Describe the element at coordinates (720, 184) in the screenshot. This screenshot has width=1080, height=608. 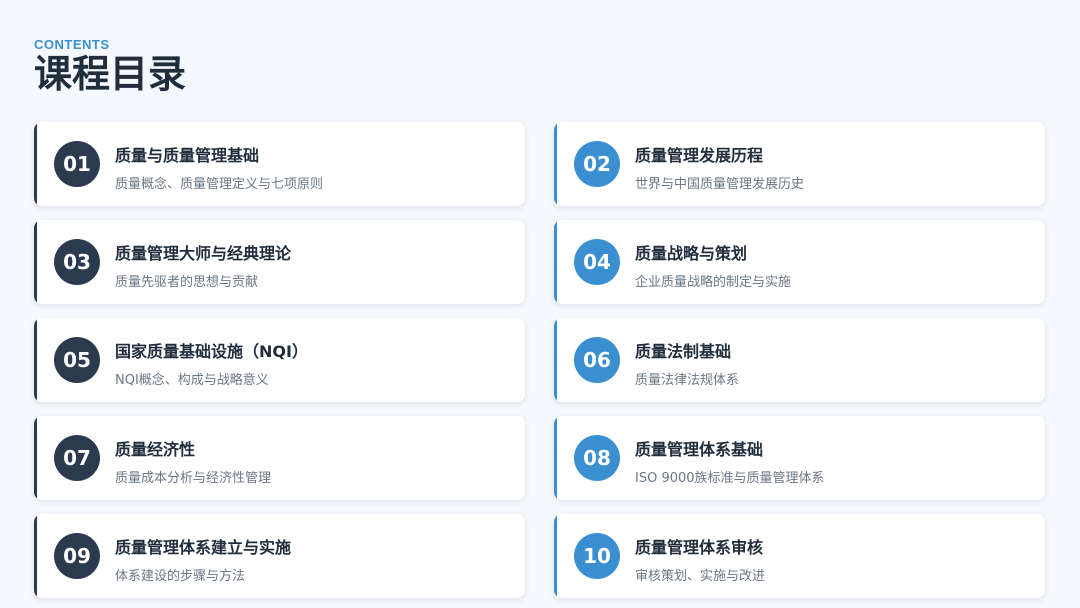
I see `item-subtitle: 世界与中国质量管理发展历史` at that location.